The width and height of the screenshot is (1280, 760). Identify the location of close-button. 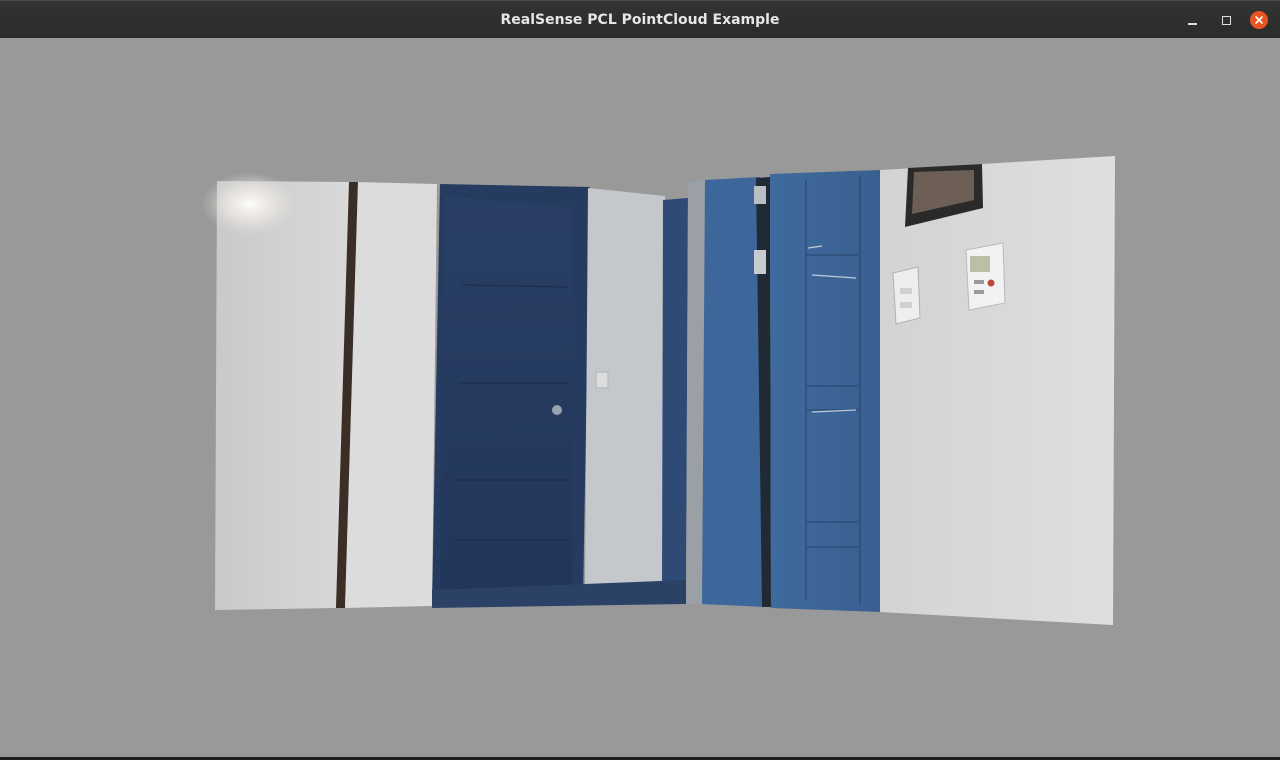
(1259, 20).